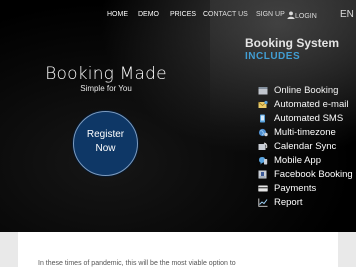 The height and width of the screenshot is (267, 356). What do you see at coordinates (262, 174) in the screenshot?
I see `facebook-icon` at bounding box center [262, 174].